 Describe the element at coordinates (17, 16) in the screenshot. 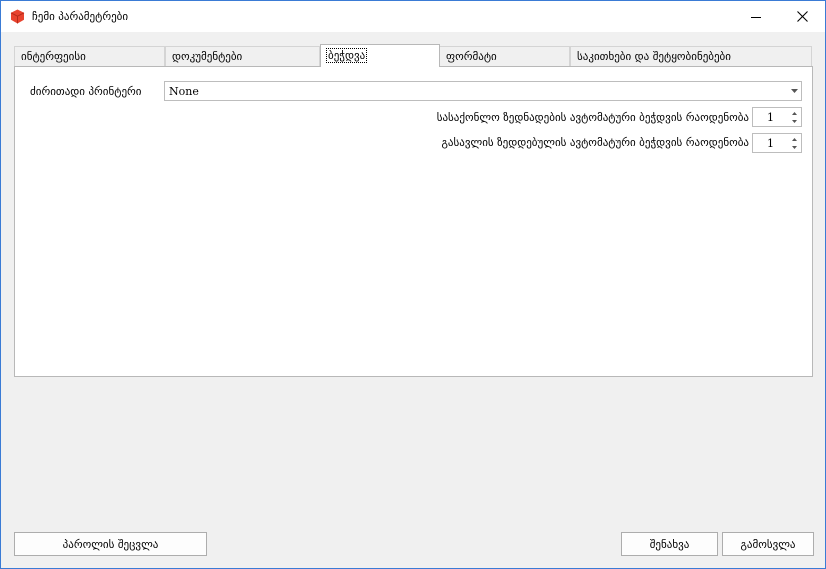

I see `app-logo-icon` at that location.